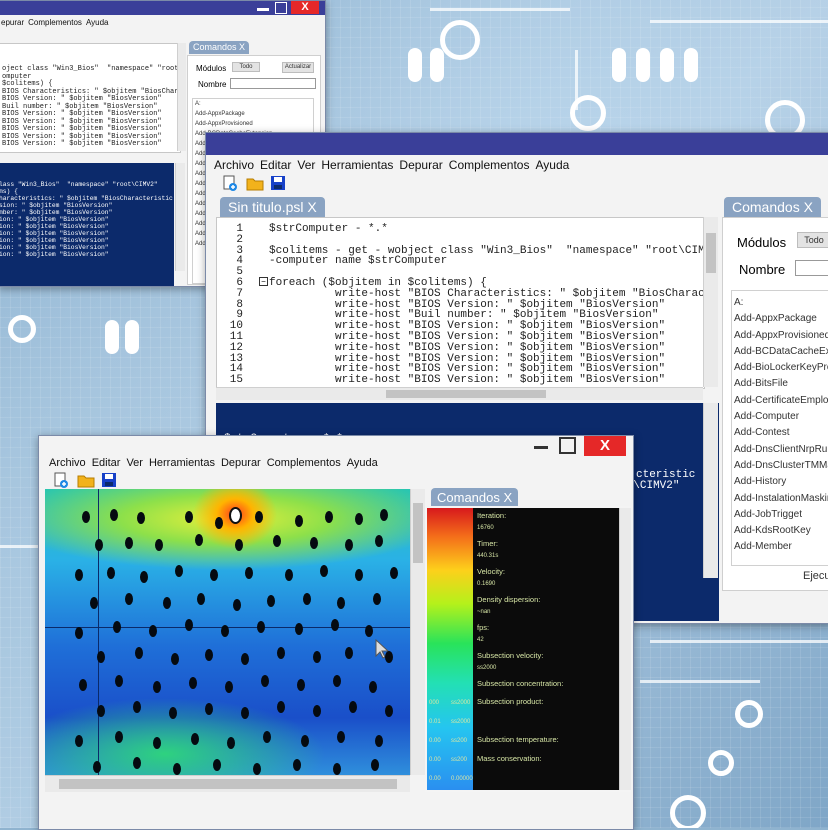  What do you see at coordinates (500, 9) in the screenshot?
I see `circuit-trace` at bounding box center [500, 9].